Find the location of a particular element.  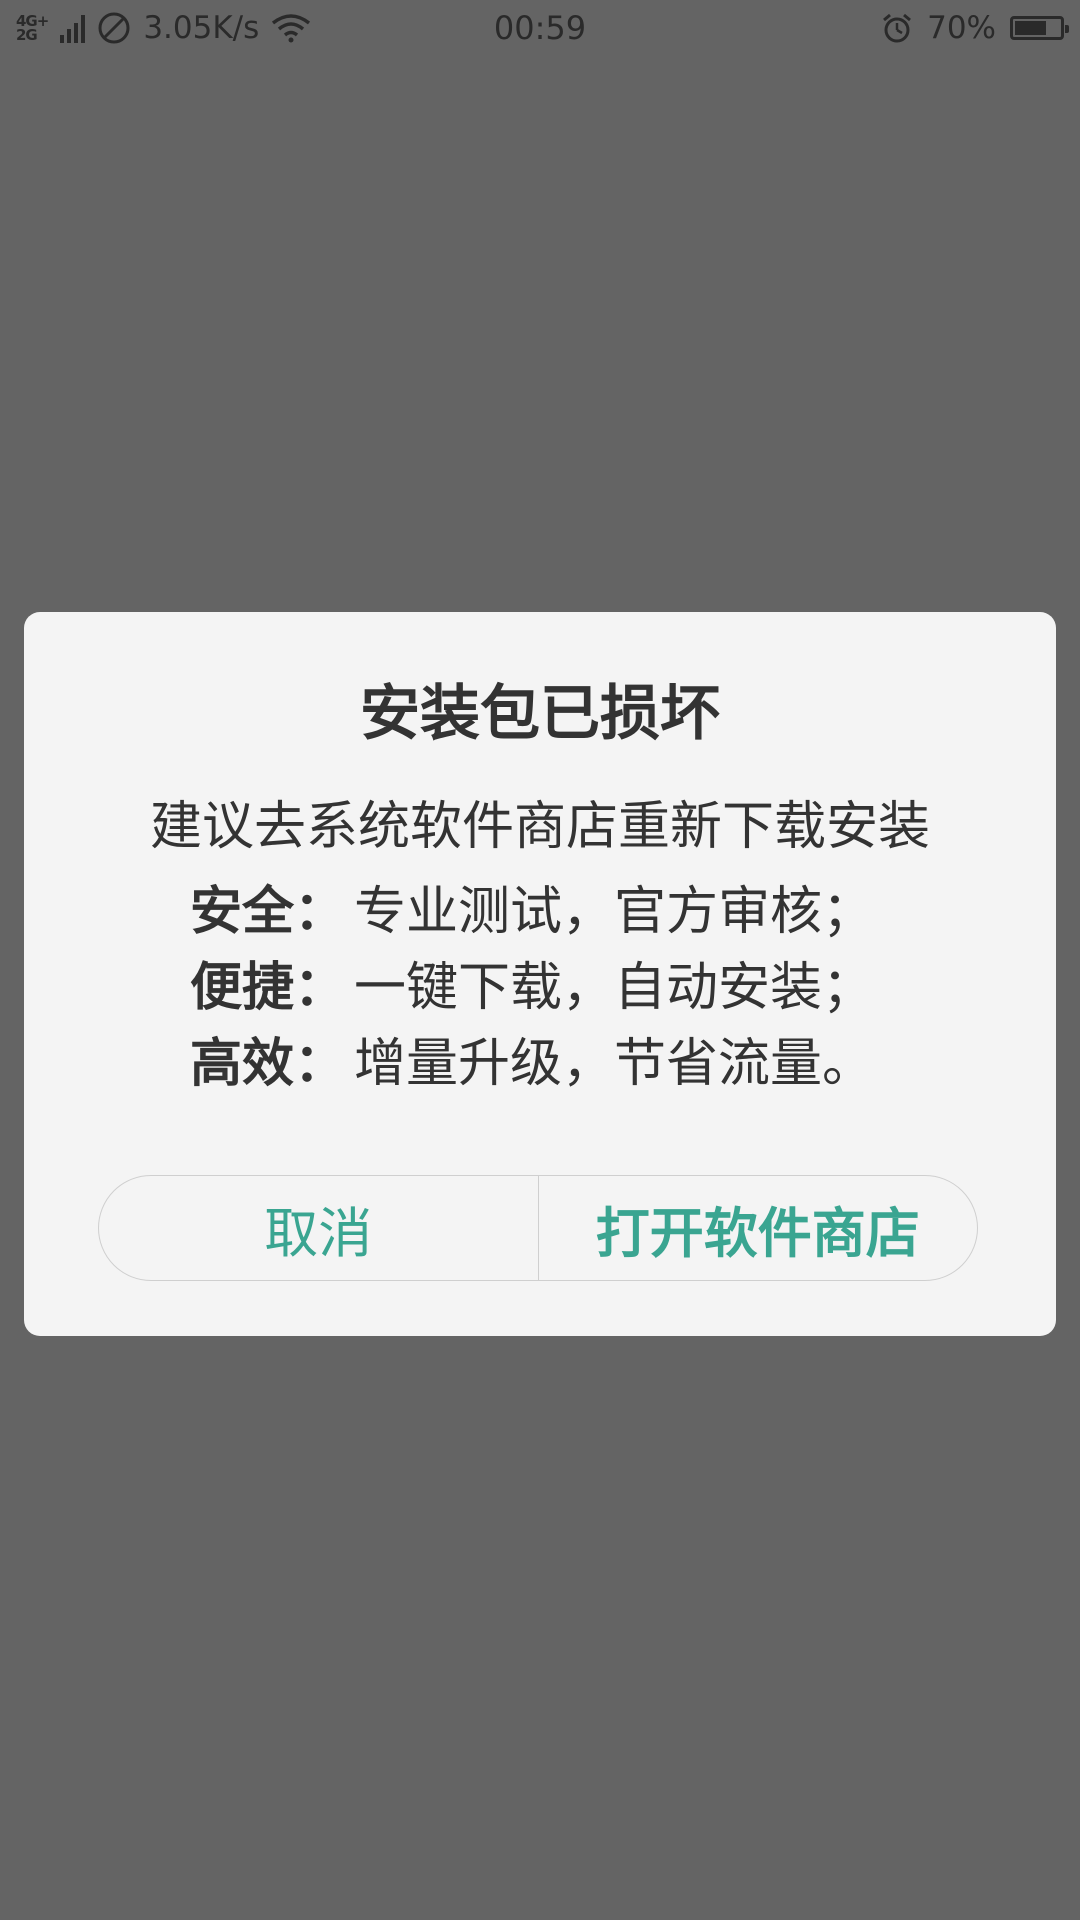

feature-value: 增量升级，节省流量。 is located at coordinates (614, 1064).